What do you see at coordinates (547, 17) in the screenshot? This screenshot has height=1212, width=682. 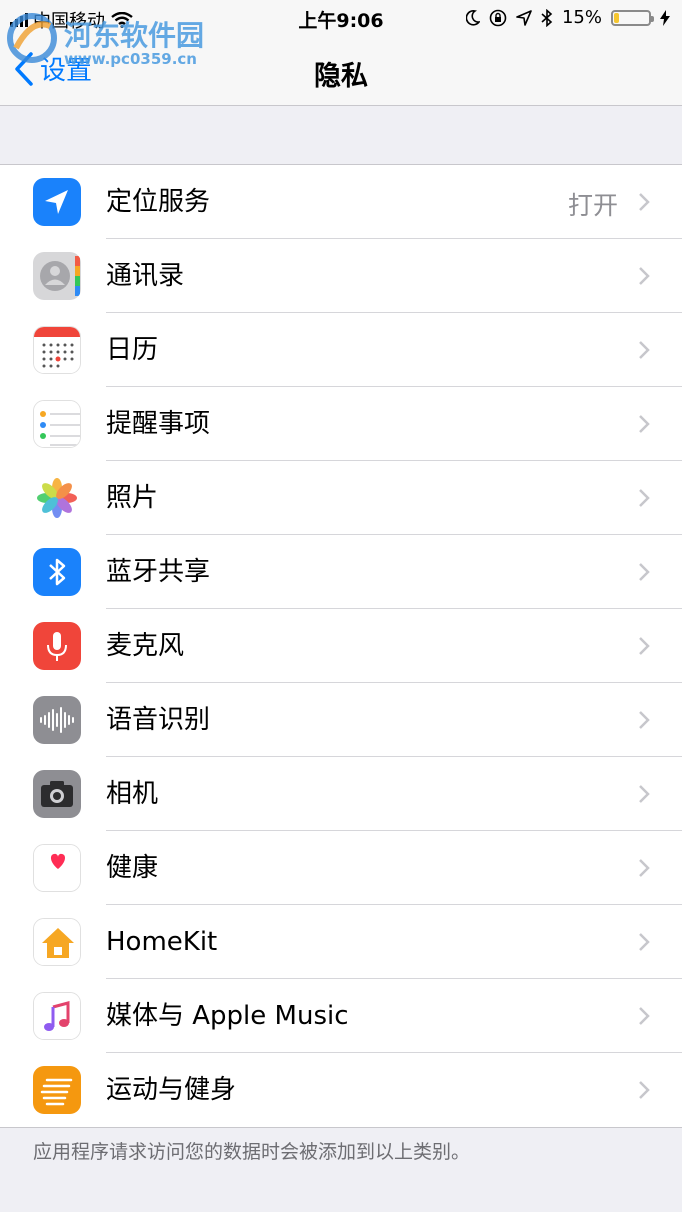 I see `bluetooth-status-icon` at bounding box center [547, 17].